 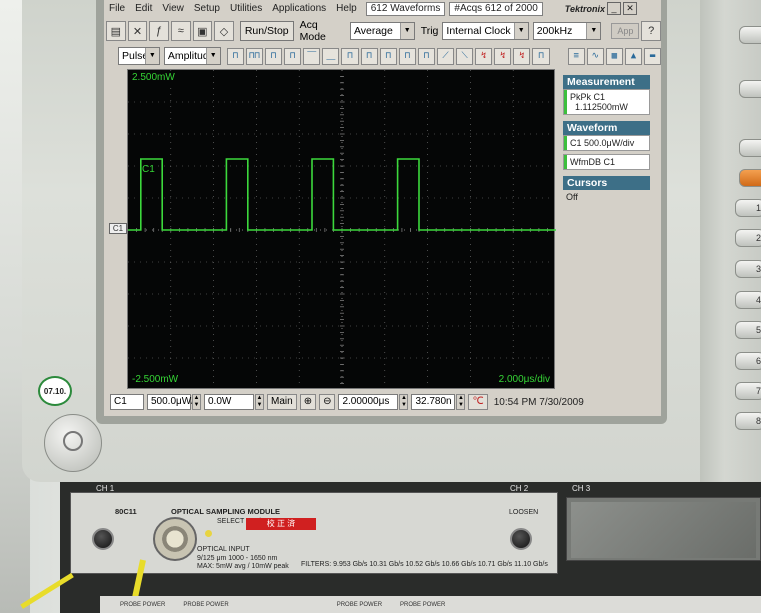 What do you see at coordinates (750, 35) in the screenshot?
I see `front-button-top` at bounding box center [750, 35].